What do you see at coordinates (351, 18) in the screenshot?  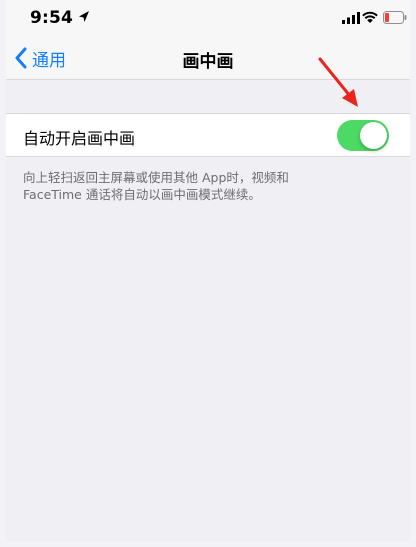 I see `signal-icon` at bounding box center [351, 18].